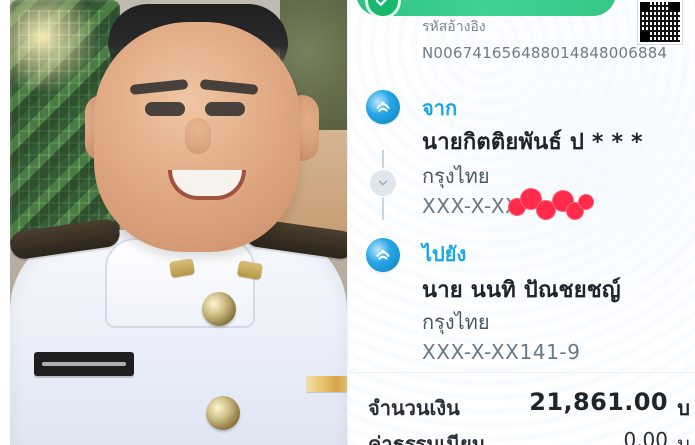  I want to click on from-title: จาก, so click(440, 108).